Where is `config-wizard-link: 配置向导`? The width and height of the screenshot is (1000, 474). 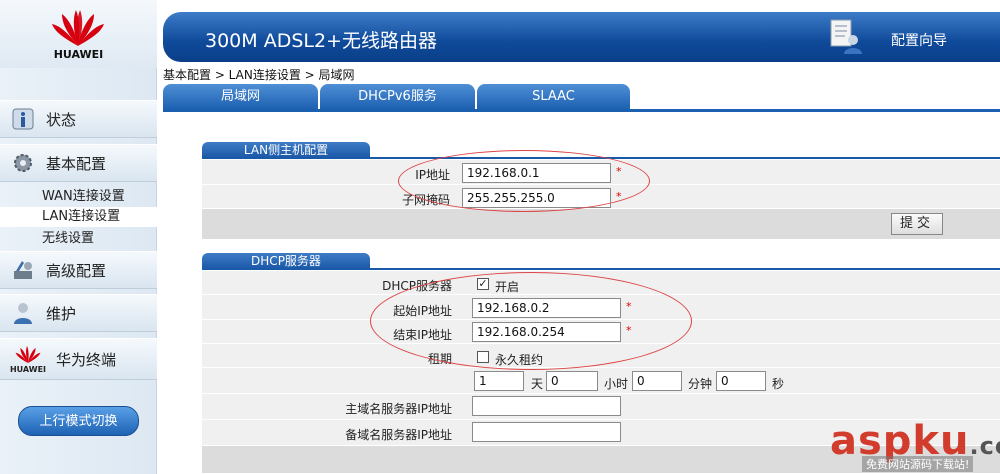 config-wizard-link: 配置向导 is located at coordinates (919, 40).